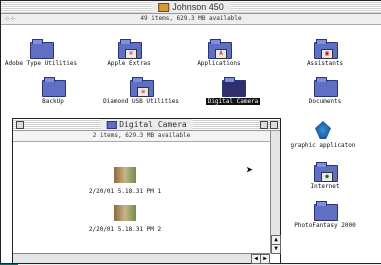 The width and height of the screenshot is (381, 265). I want to click on window-info-bar: ⁘⁘ 49 items, 629.3 MB available, so click(191, 19).